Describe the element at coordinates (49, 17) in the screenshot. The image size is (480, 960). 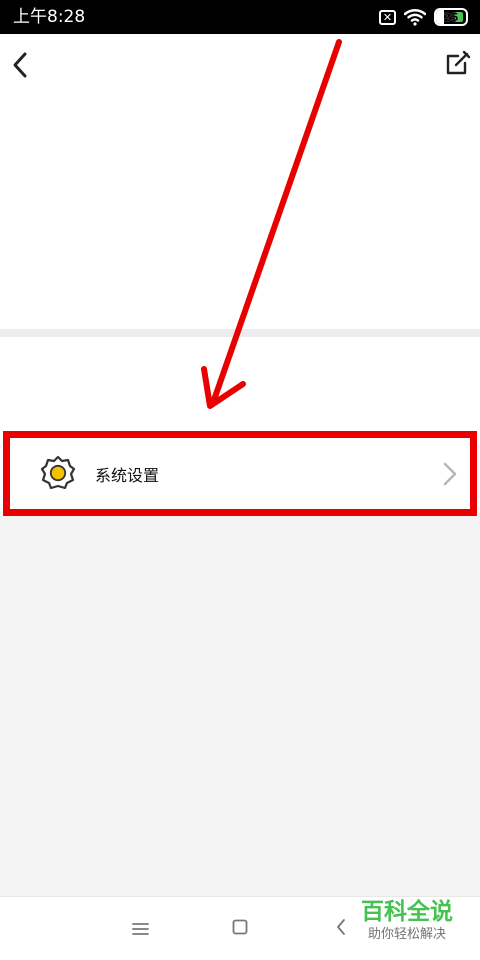
I see `status-time: 上午8:28` at that location.